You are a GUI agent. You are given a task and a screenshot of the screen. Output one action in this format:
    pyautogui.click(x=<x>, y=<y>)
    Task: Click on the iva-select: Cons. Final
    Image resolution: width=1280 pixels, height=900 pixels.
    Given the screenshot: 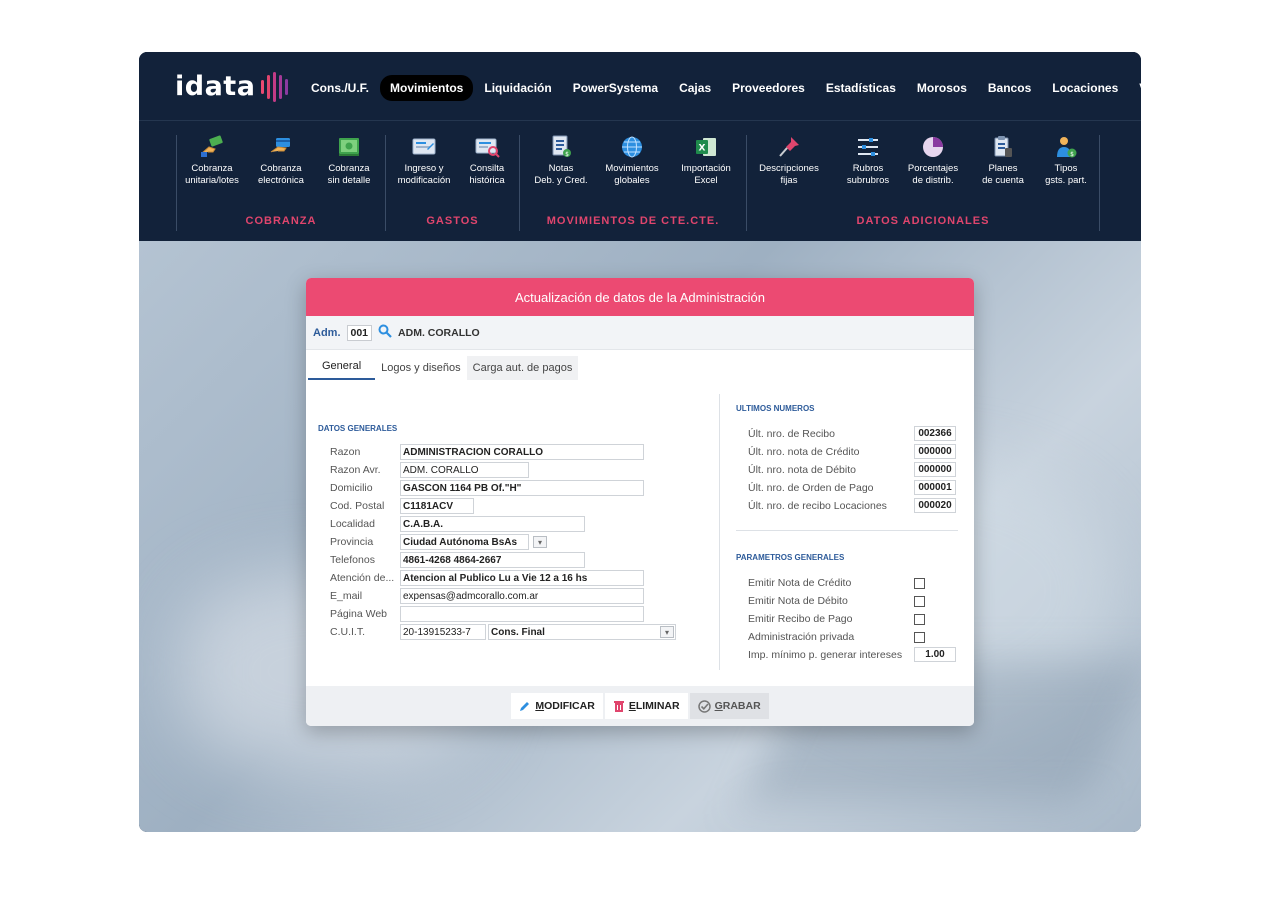 What is the action you would take?
    pyautogui.click(x=582, y=632)
    